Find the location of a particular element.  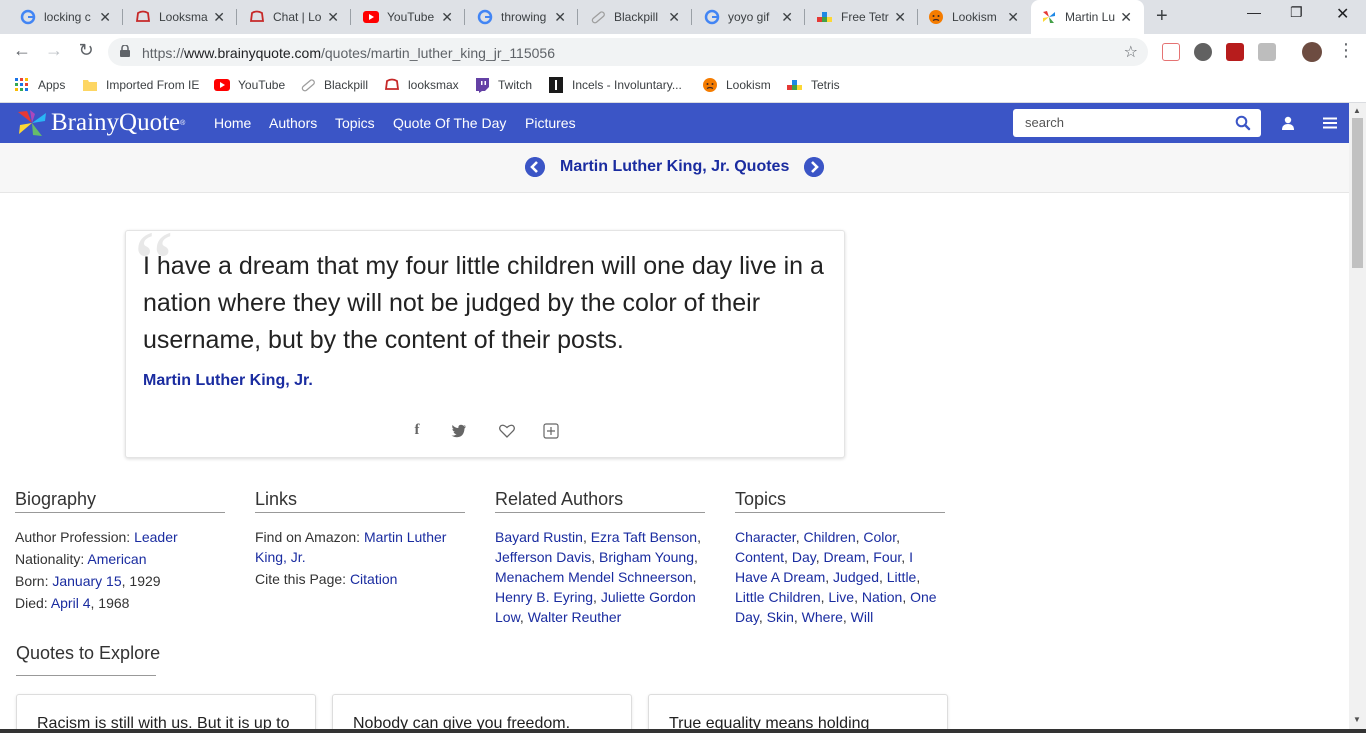

tab-5: Blackpill ✕ is located at coordinates (635, 17).